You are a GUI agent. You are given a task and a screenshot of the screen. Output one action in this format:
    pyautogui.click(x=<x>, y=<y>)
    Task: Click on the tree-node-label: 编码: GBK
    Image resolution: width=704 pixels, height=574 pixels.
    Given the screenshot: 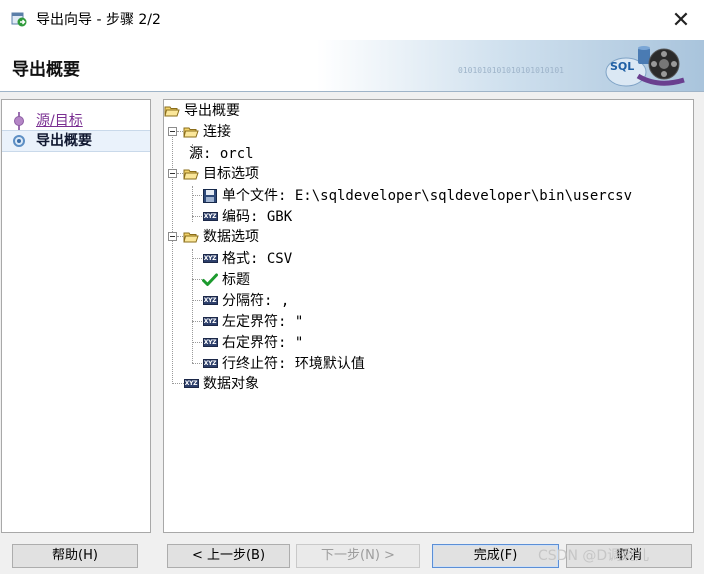 What is the action you would take?
    pyautogui.click(x=257, y=216)
    